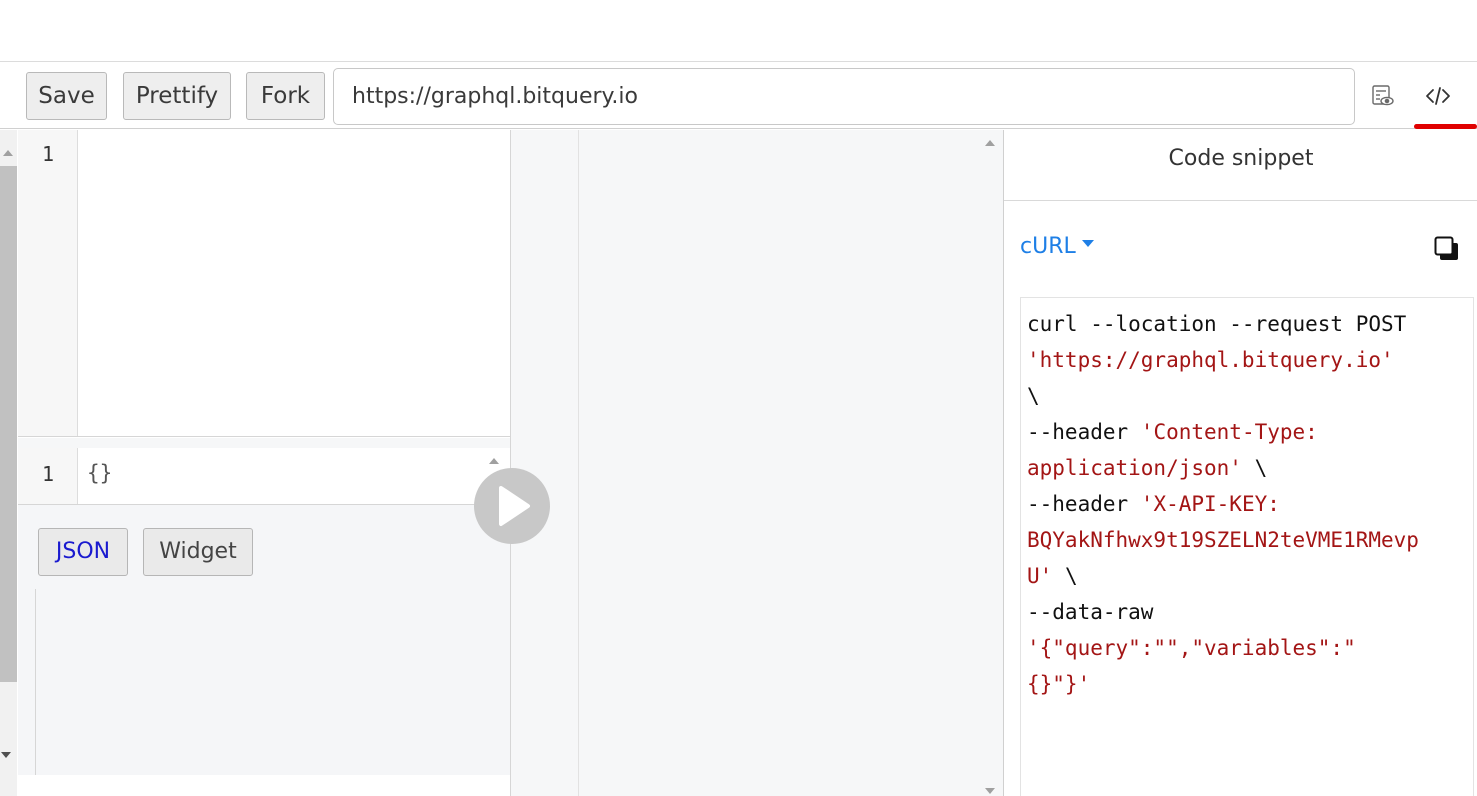 This screenshot has height=796, width=1477. I want to click on variables-editor: 1 {}, so click(264, 476).